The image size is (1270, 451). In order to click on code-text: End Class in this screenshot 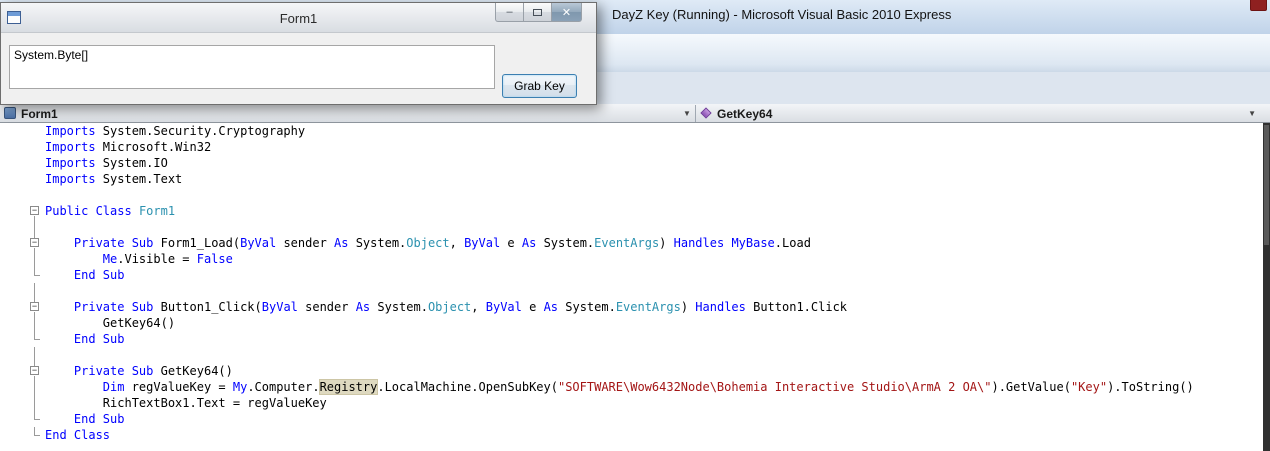, I will do `click(78, 435)`.